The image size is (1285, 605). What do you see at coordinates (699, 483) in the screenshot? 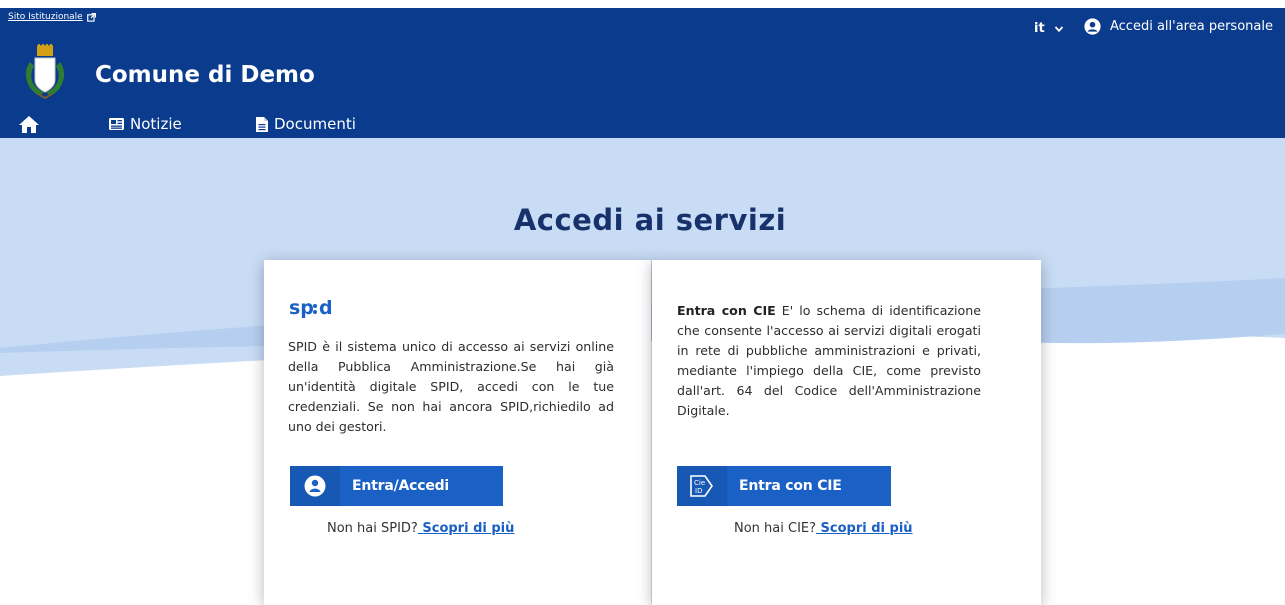
I see `svg-text: Cie` at bounding box center [699, 483].